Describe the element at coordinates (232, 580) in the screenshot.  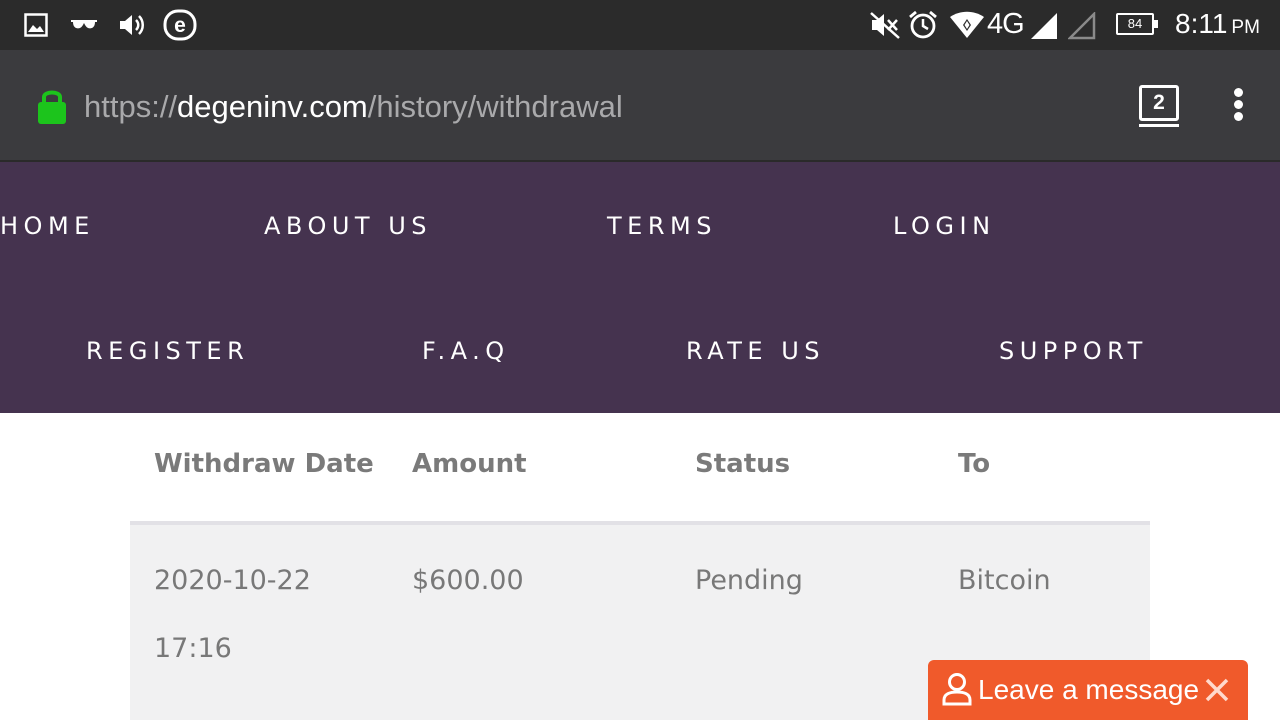
I see `cell-date: 2020-10-22` at that location.